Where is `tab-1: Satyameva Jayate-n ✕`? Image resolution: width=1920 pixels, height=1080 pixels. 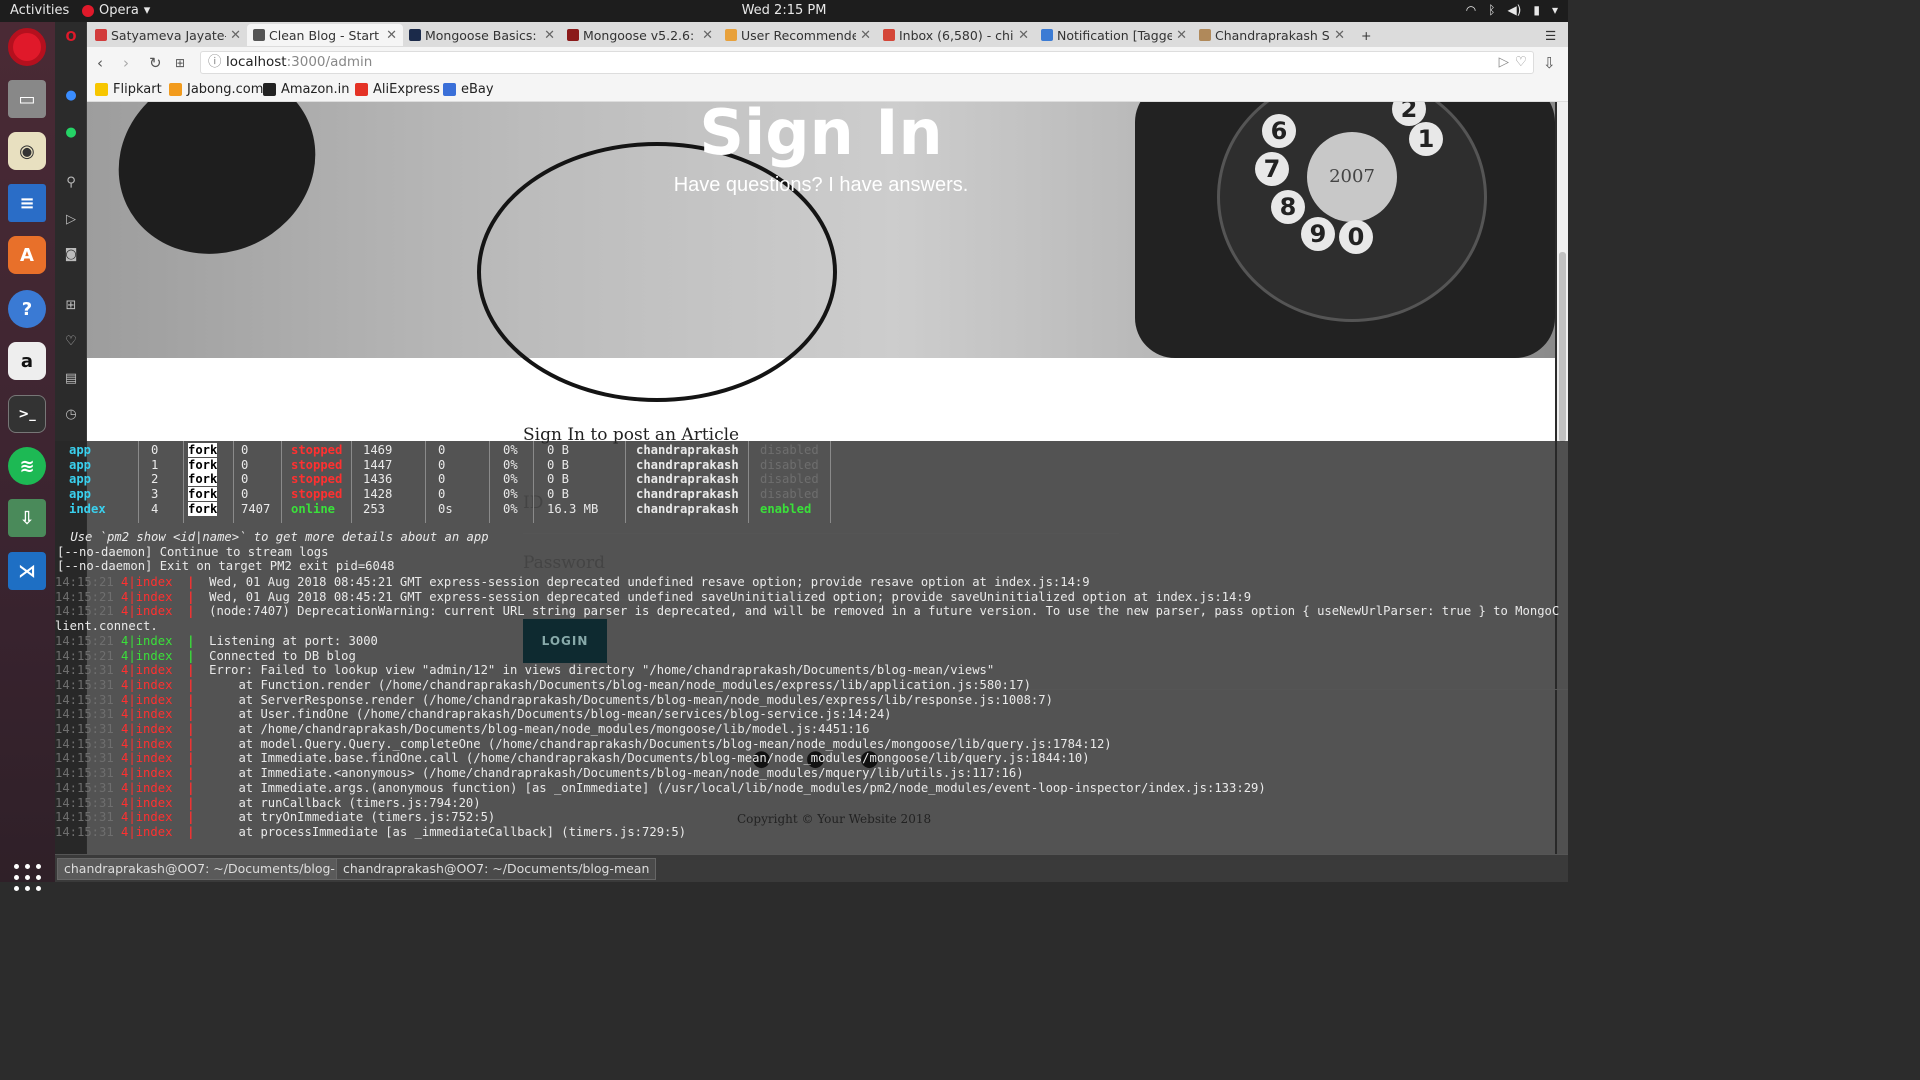 tab-1: Satyameva Jayate-n ✕ is located at coordinates (168, 35).